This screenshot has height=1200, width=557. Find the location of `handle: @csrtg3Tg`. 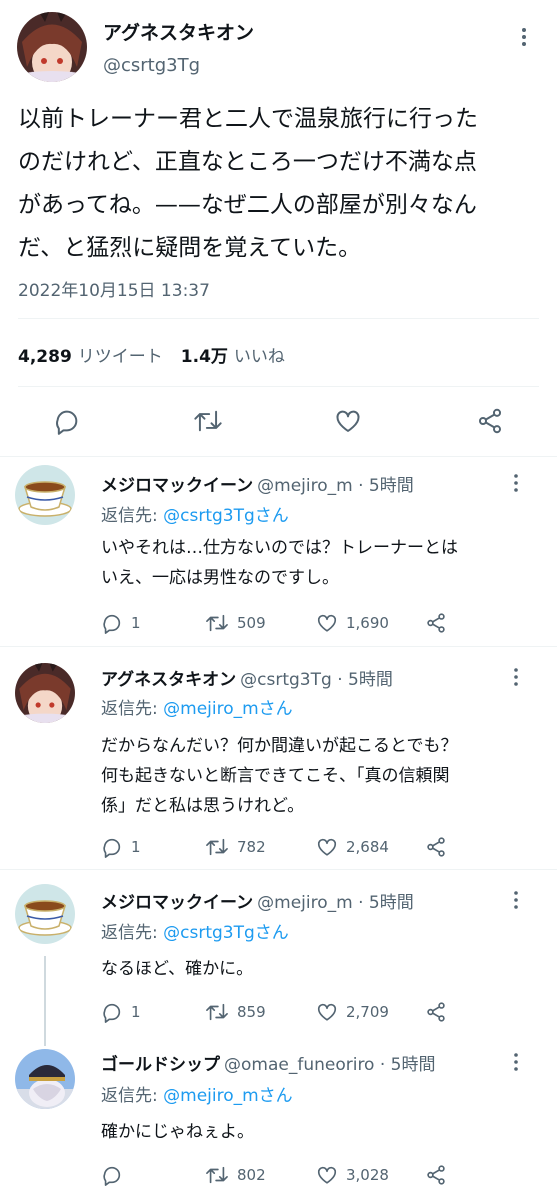

handle: @csrtg3Tg is located at coordinates (151, 65).